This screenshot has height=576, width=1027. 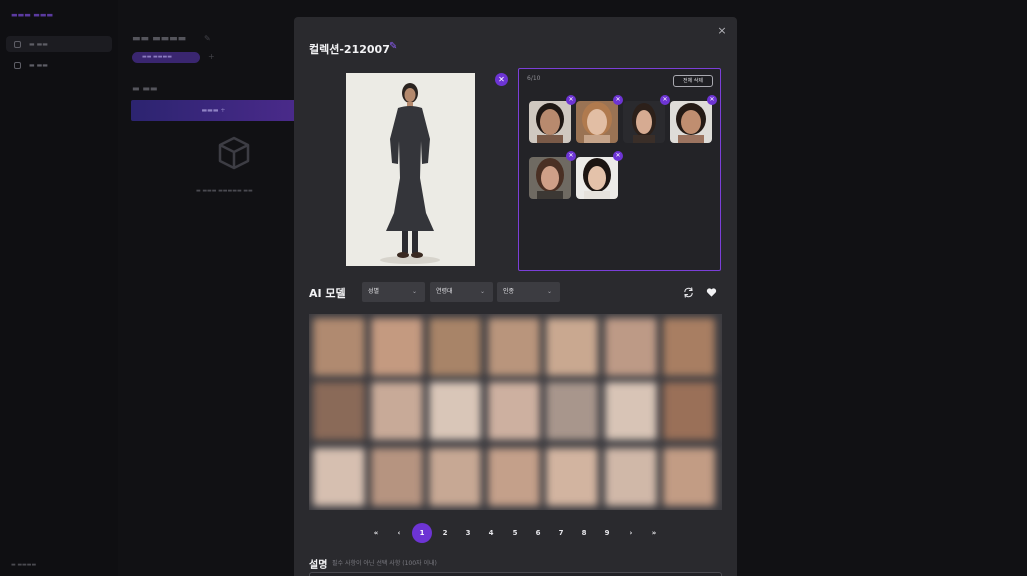 I want to click on ai-model-grid, so click(x=515, y=412).